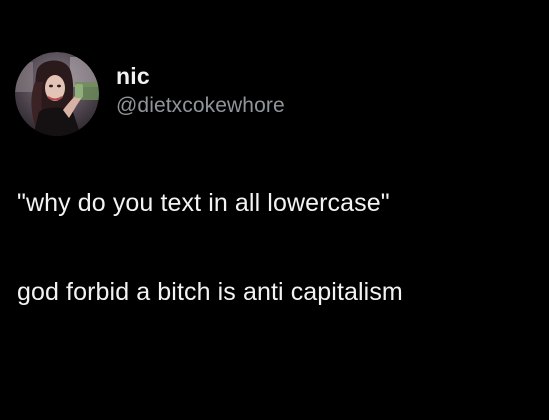  I want to click on avatar, so click(57, 94).